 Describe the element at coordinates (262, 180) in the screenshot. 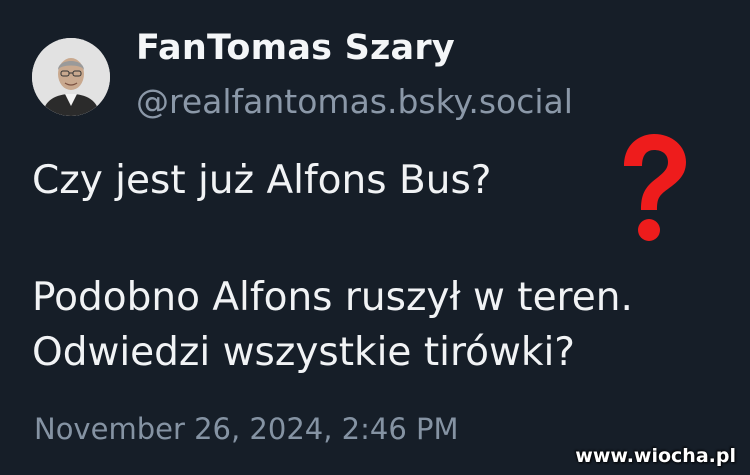

I see `post-text-line-1: Czy jest już Alfons Bus?` at that location.